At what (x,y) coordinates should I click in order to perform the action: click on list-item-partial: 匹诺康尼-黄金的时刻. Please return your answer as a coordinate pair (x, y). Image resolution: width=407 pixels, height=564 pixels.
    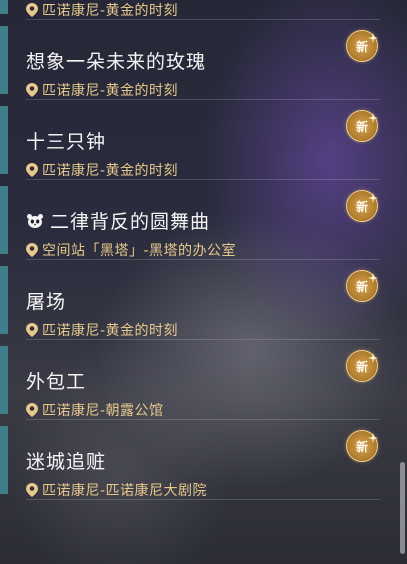
    Looking at the image, I should click on (190, 10).